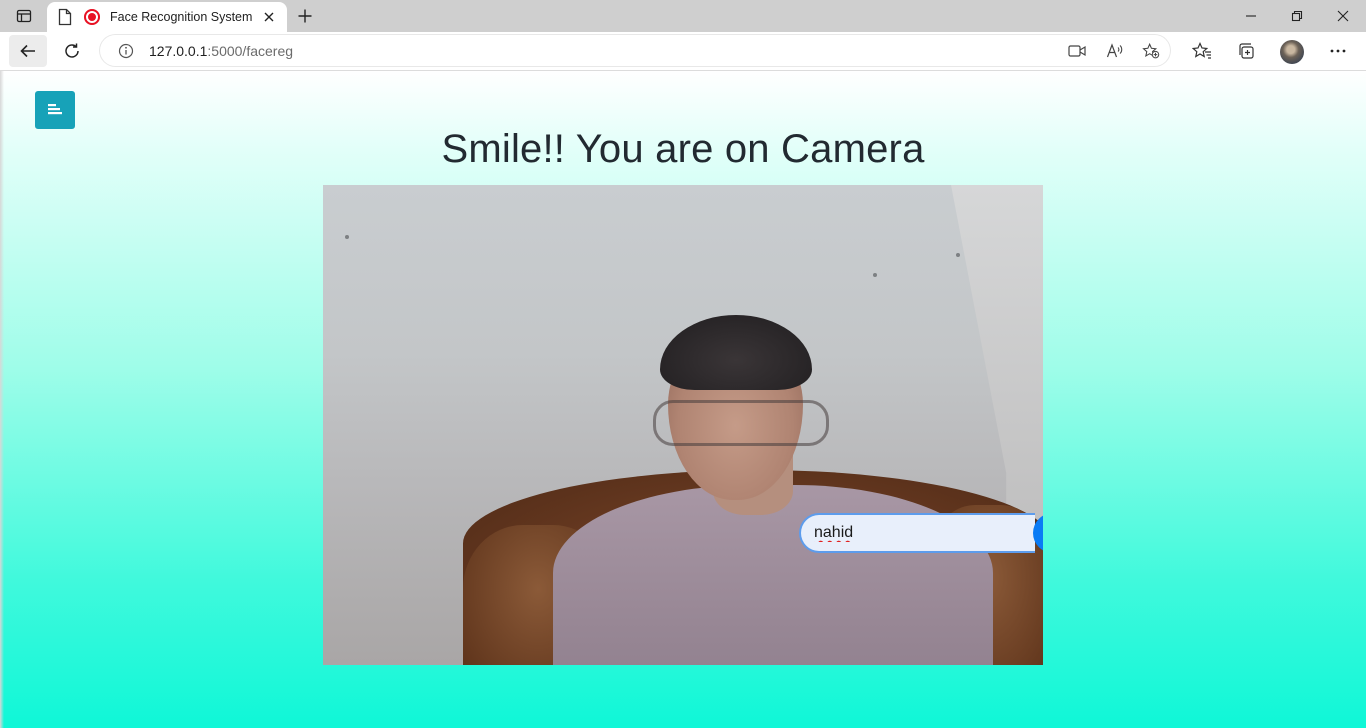  What do you see at coordinates (683, 149) in the screenshot?
I see `page-title: Smile!! You are on Camera` at bounding box center [683, 149].